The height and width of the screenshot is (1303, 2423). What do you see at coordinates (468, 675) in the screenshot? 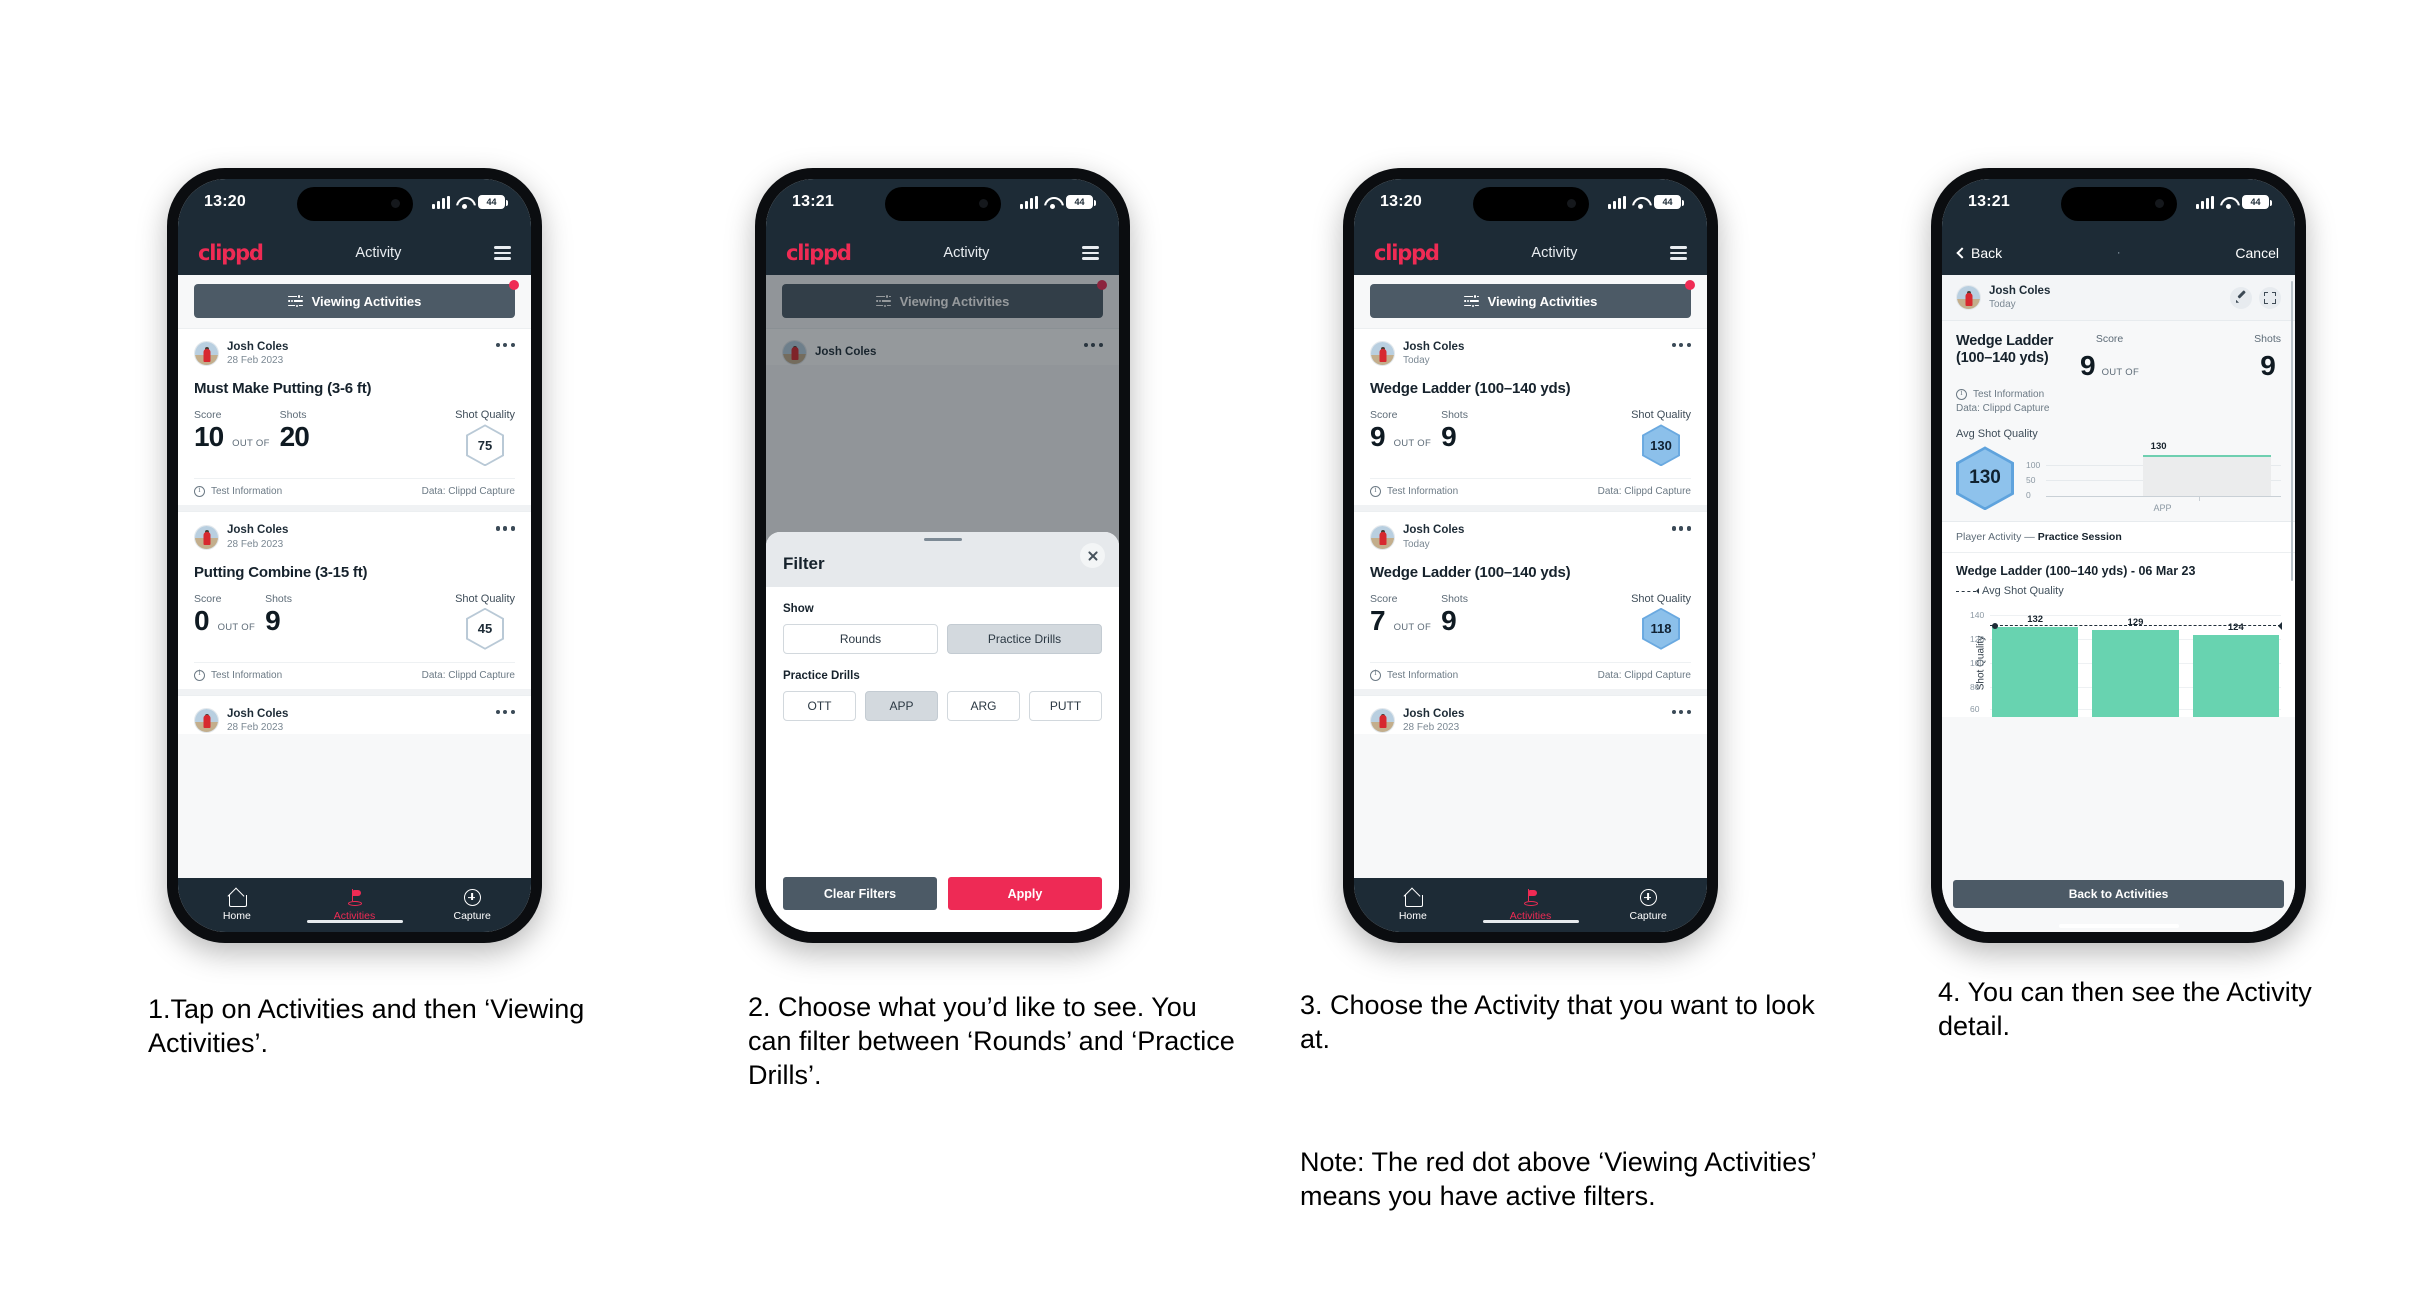
I see `data-source-label: Data: Clippd Capture` at bounding box center [468, 675].